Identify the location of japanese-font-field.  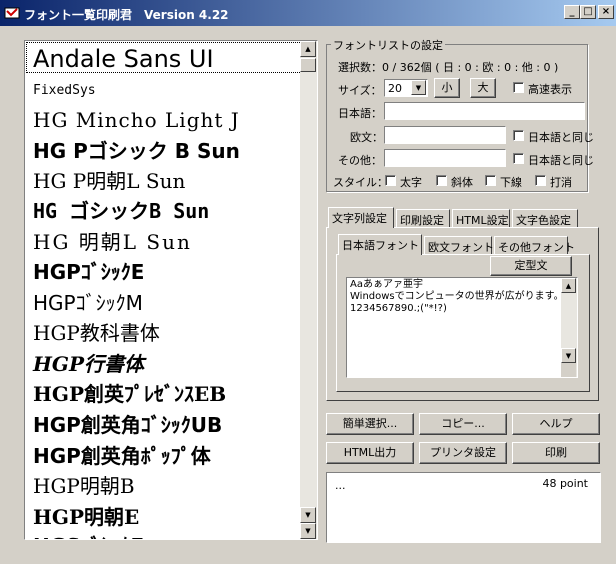
(484, 111).